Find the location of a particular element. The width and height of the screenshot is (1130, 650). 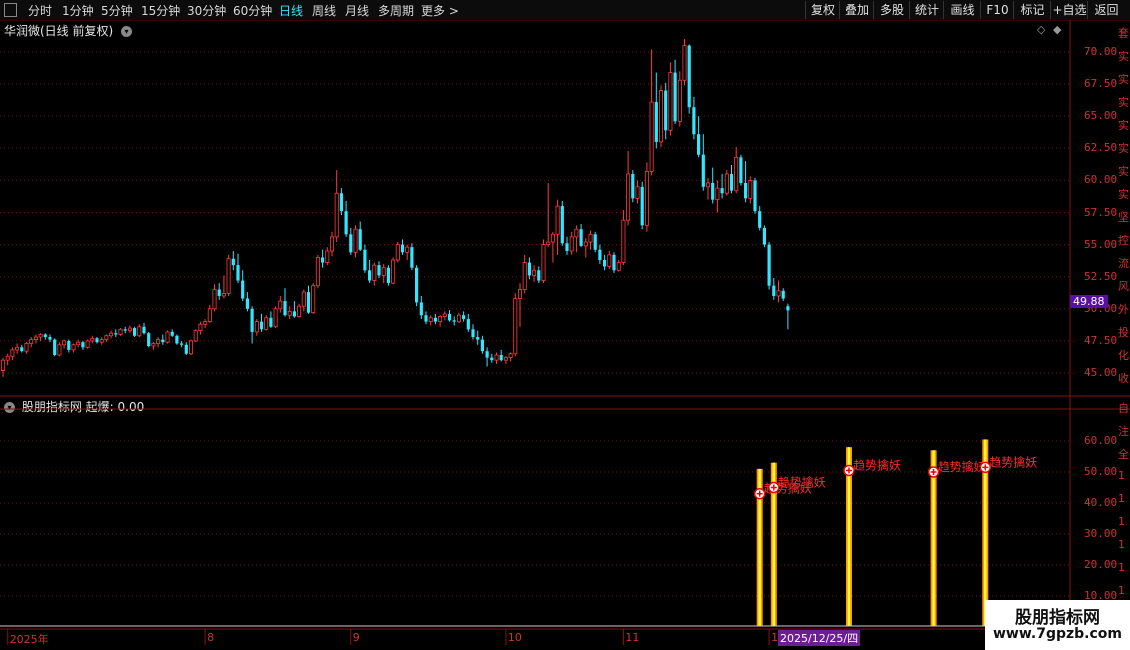

current-price-tag: 49.88 is located at coordinates (1089, 301).